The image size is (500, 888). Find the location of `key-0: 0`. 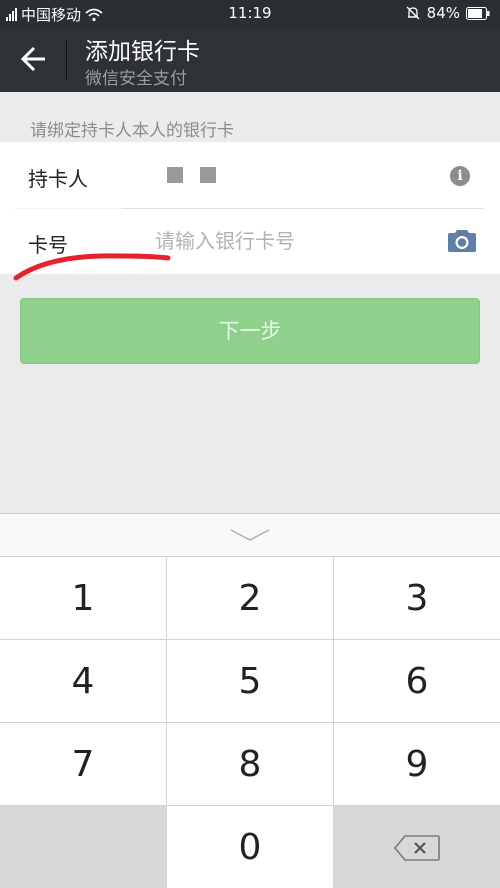

key-0: 0 is located at coordinates (250, 847).